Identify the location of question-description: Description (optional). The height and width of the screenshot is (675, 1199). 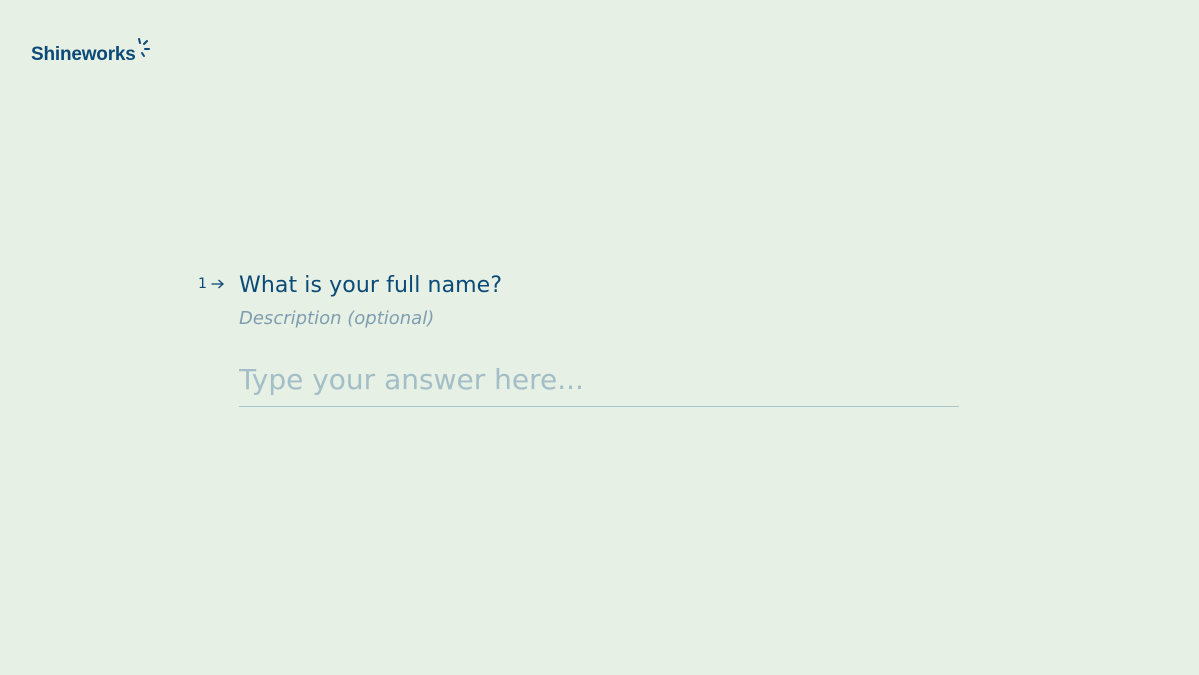
(599, 319).